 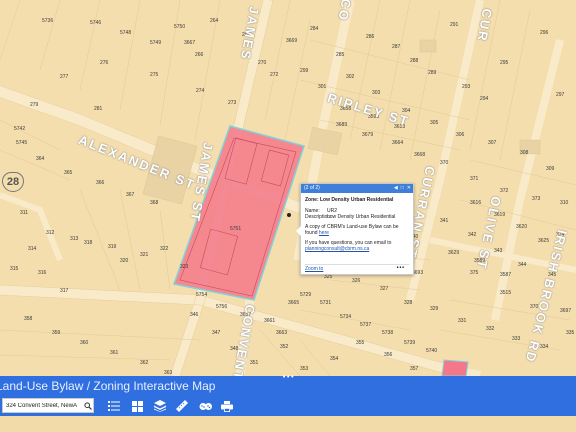 I want to click on search-box, so click(x=48, y=405).